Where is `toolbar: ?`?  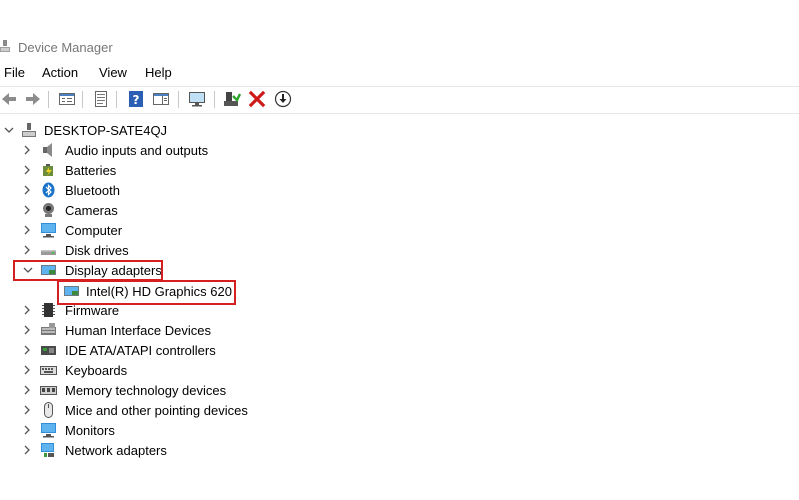 toolbar: ? is located at coordinates (399, 100).